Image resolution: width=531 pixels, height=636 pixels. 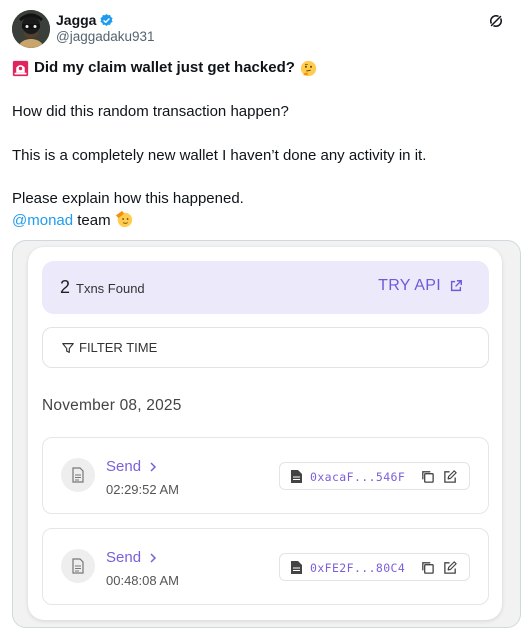 What do you see at coordinates (68, 347) in the screenshot?
I see `filter-icon` at bounding box center [68, 347].